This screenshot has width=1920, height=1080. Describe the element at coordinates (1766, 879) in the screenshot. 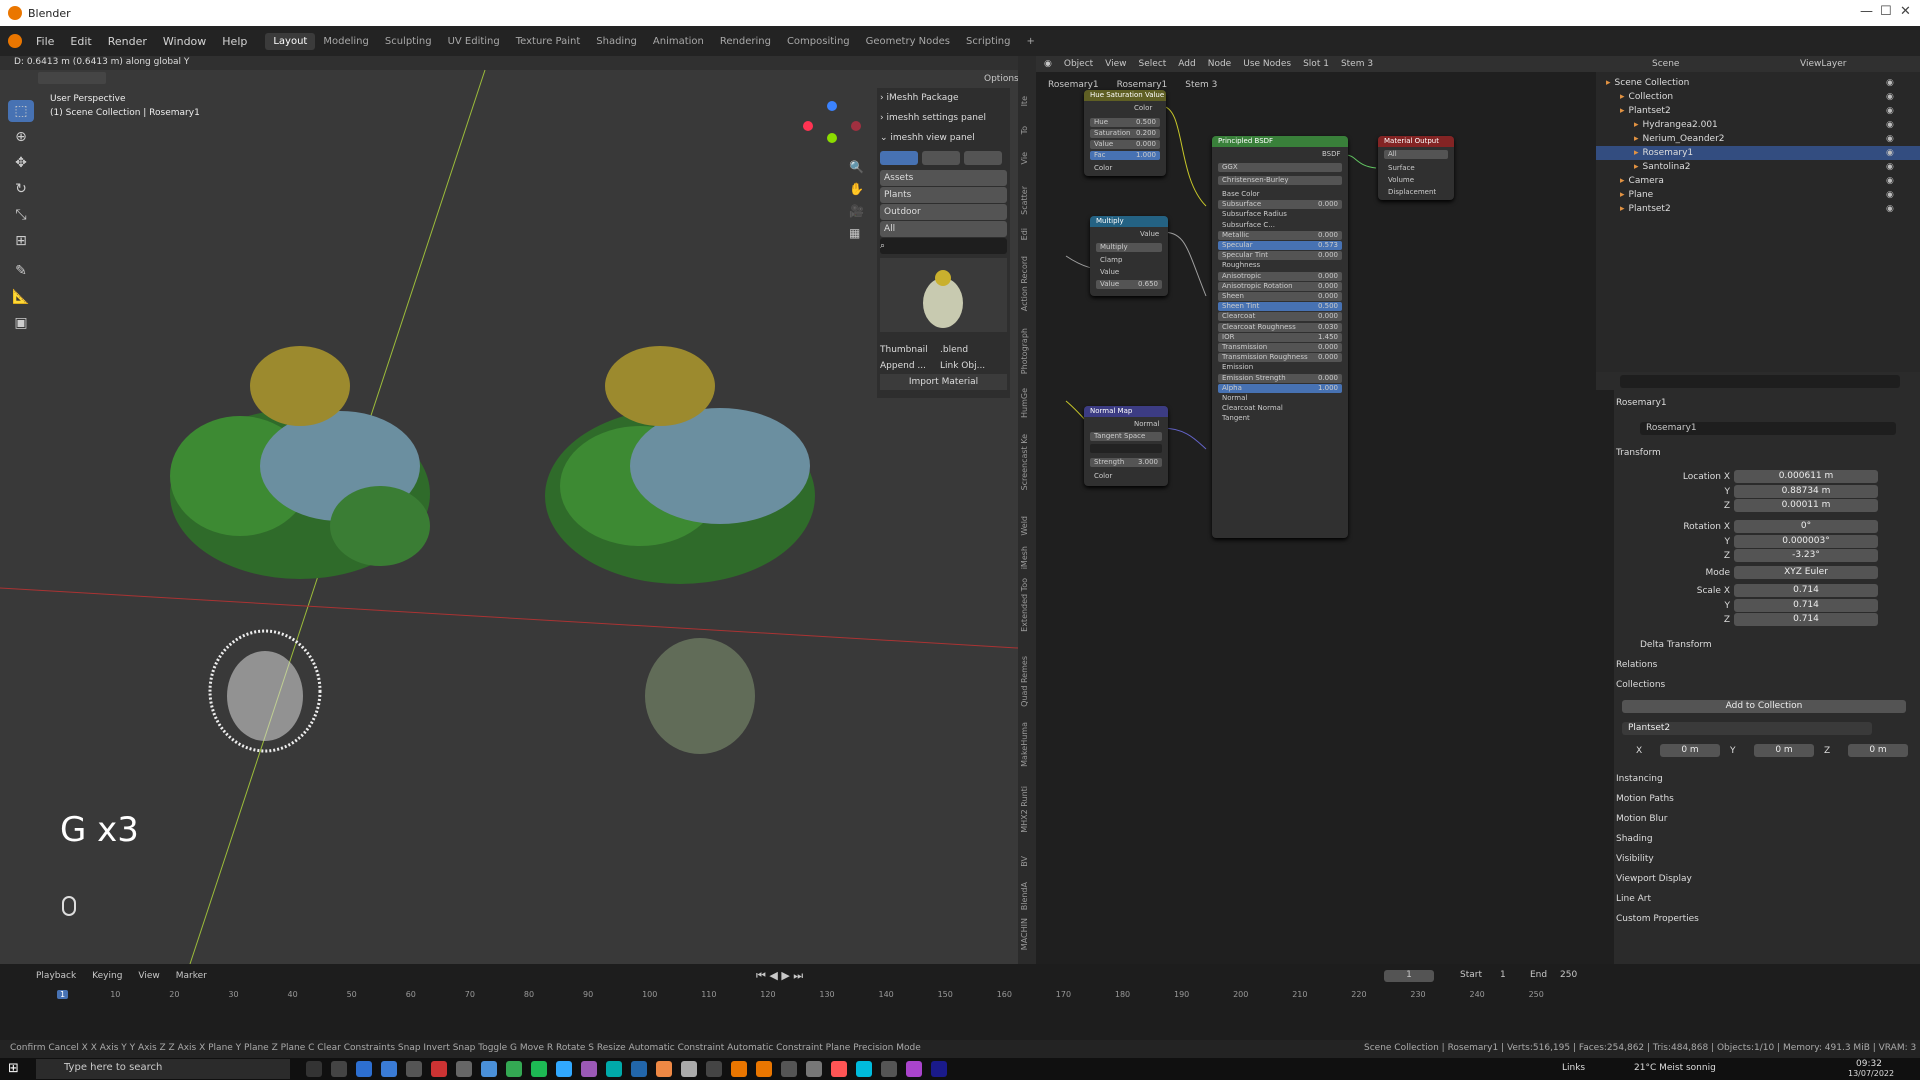

I see `properties-section: Viewport Display` at that location.